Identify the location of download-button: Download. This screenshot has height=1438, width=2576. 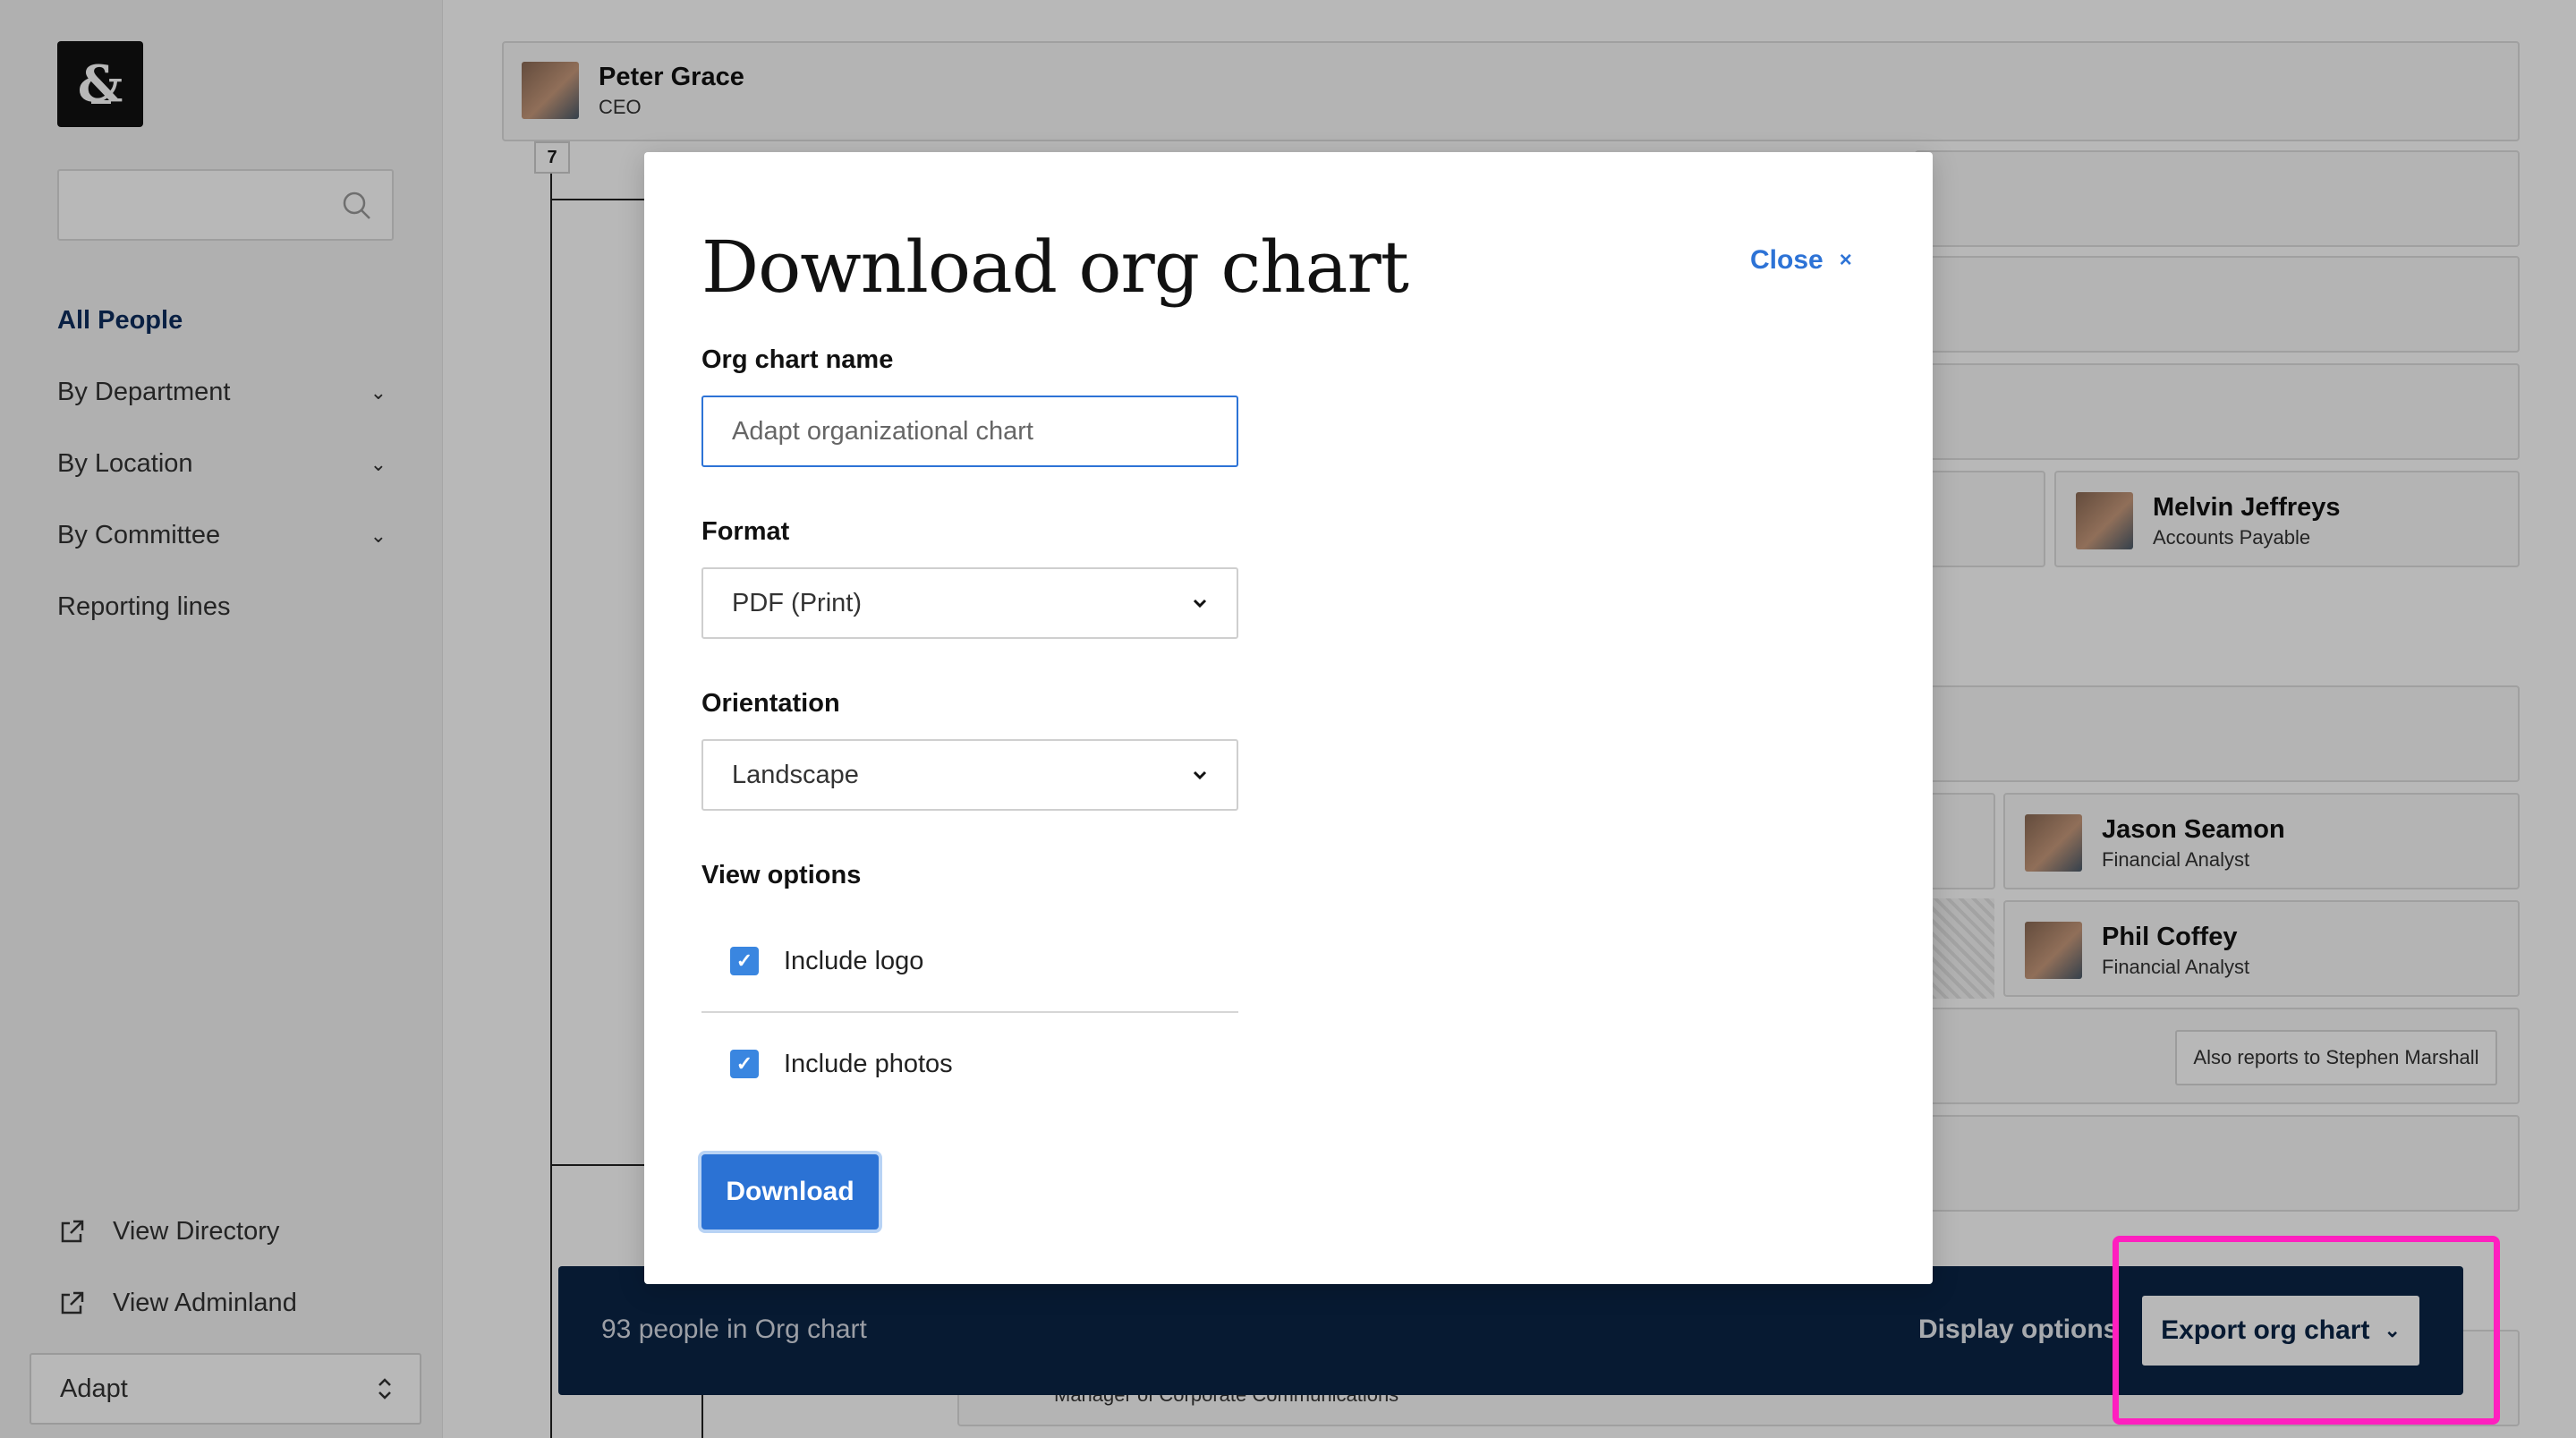
(790, 1192).